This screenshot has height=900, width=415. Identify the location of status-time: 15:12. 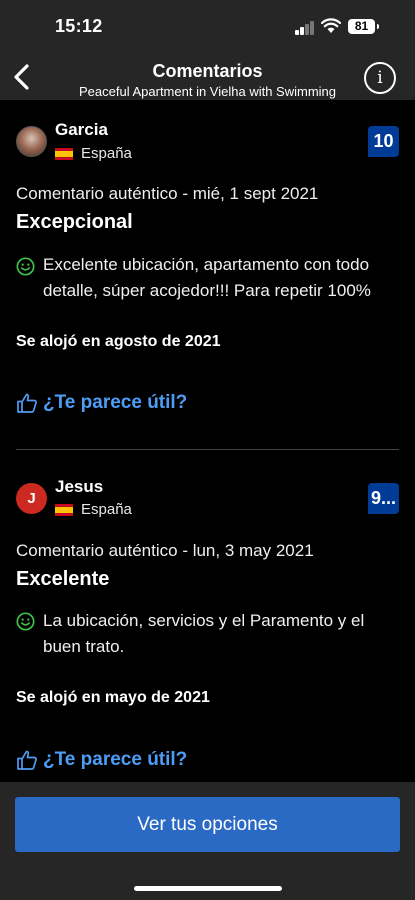
(79, 26).